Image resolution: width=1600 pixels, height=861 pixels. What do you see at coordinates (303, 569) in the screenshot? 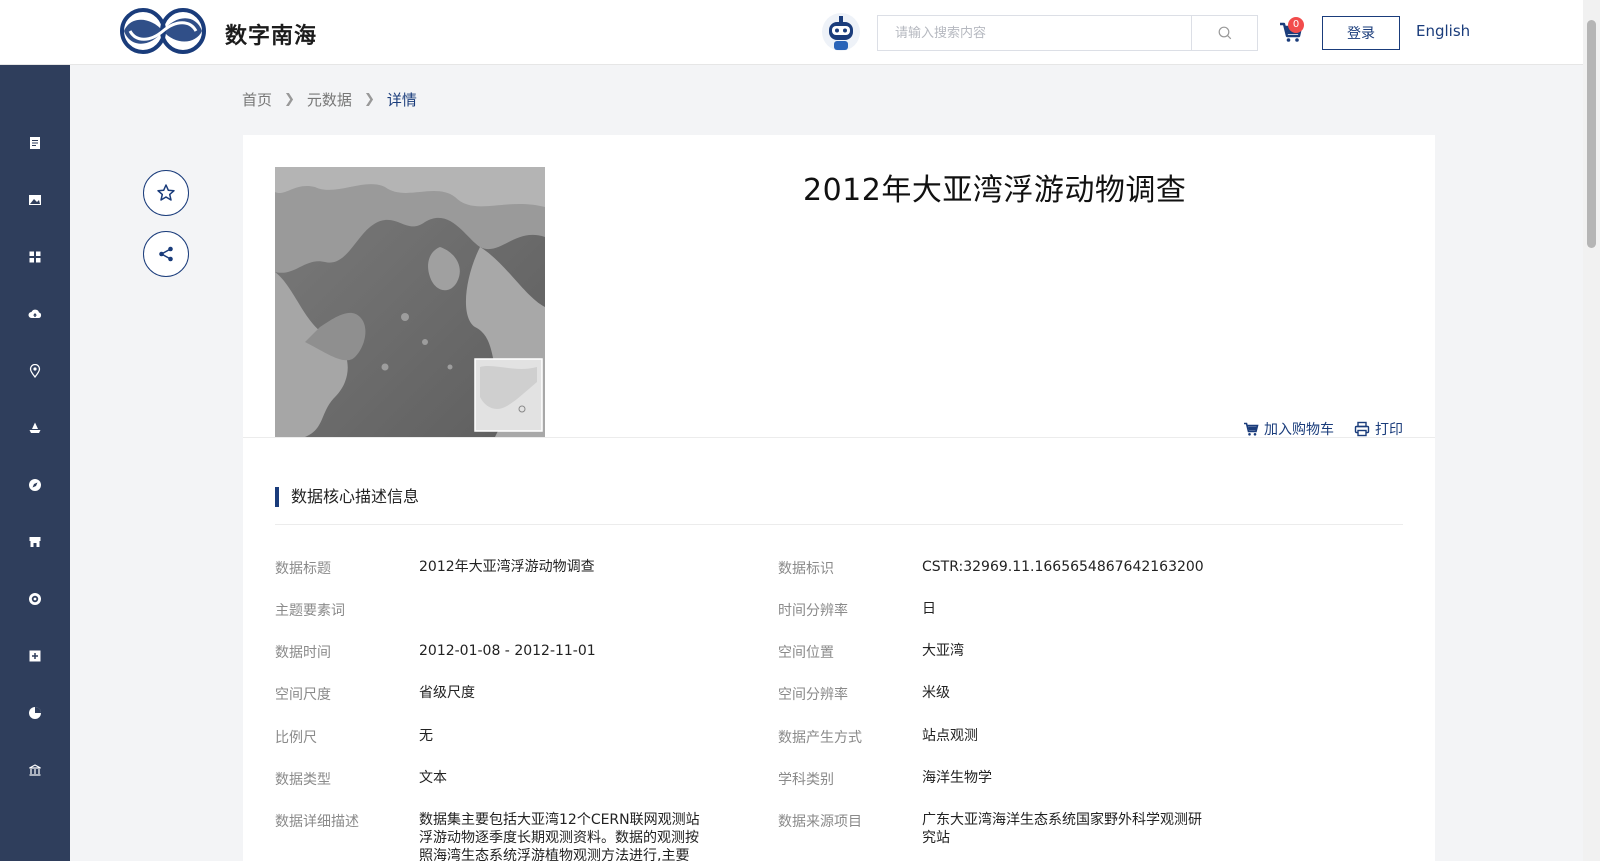
I see `info-label: 数据标题` at bounding box center [303, 569].